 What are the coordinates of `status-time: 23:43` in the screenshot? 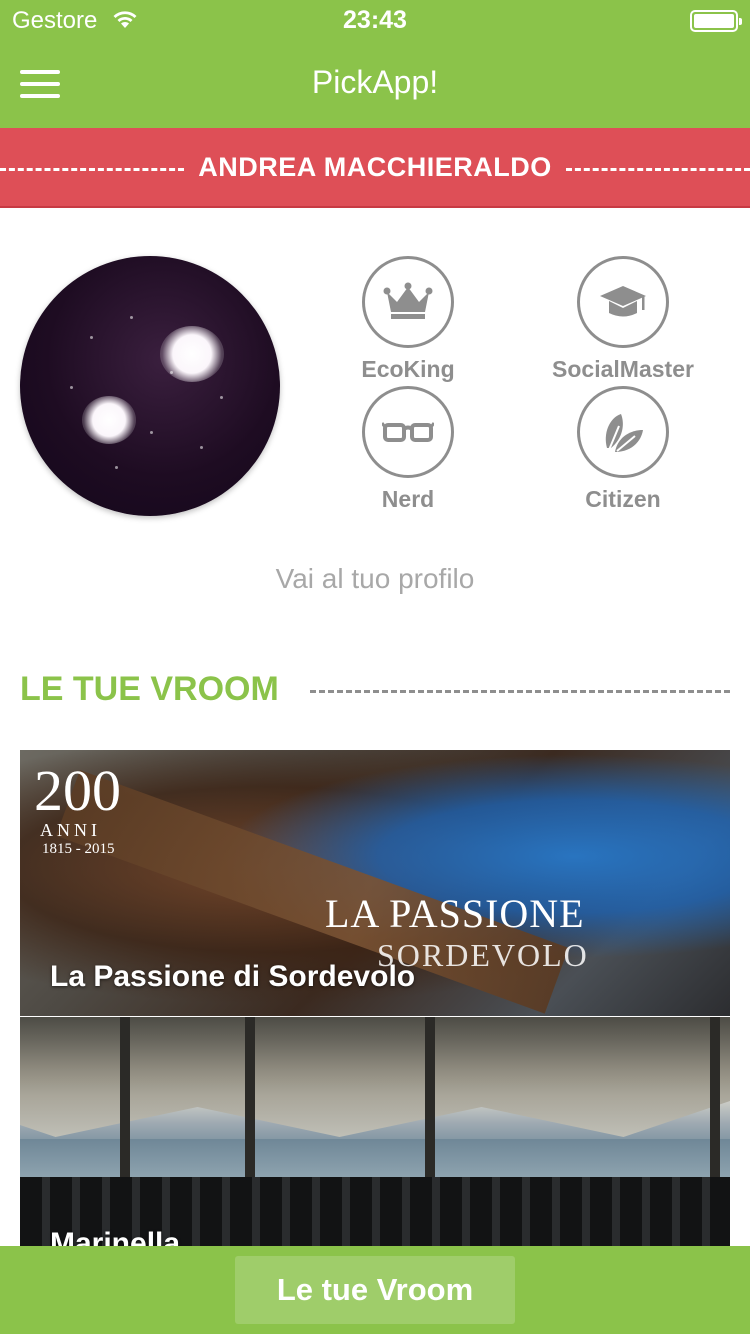 It's located at (375, 20).